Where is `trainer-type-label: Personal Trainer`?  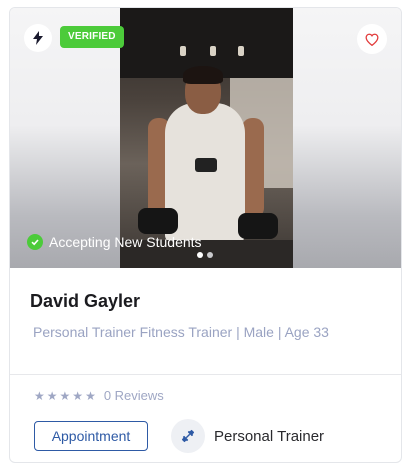 trainer-type-label: Personal Trainer is located at coordinates (269, 436).